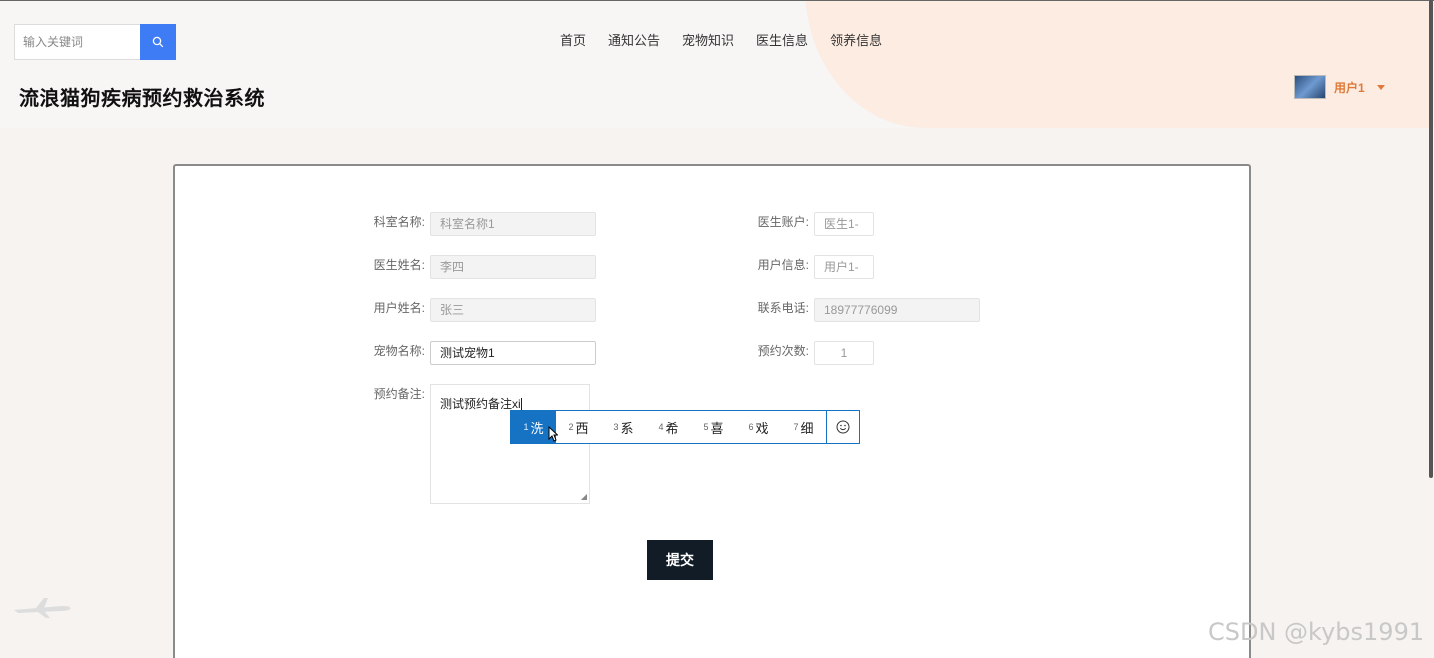 This screenshot has height=658, width=1434. What do you see at coordinates (537, 428) in the screenshot?
I see `ime-candidate-text: 洗` at bounding box center [537, 428].